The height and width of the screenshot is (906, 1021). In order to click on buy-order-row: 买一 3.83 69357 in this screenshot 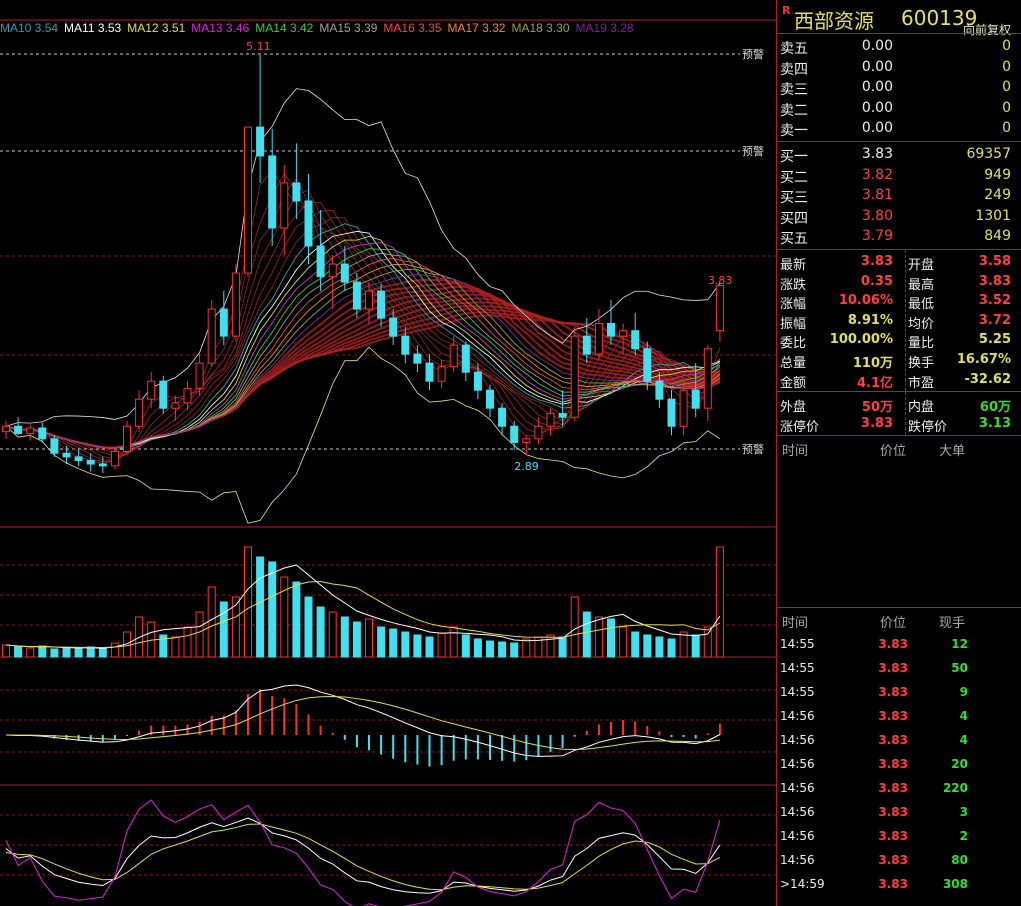, I will do `click(899, 154)`.